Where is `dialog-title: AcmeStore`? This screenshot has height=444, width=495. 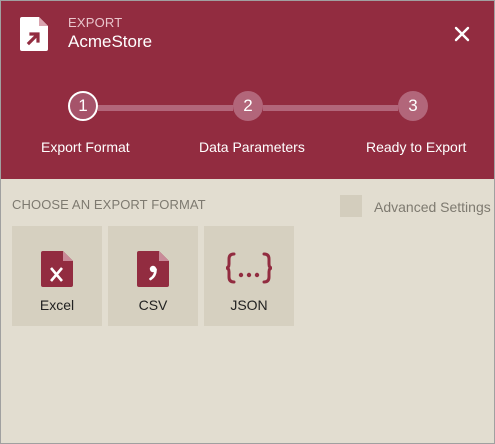
dialog-title: AcmeStore is located at coordinates (110, 41).